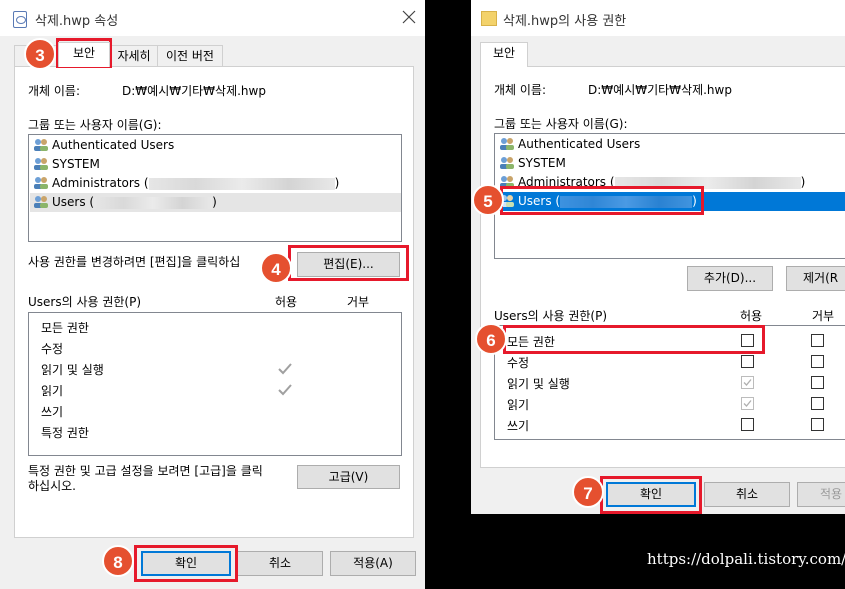 The image size is (845, 589). What do you see at coordinates (747, 361) in the screenshot?
I see `allow-modify-checkbox` at bounding box center [747, 361].